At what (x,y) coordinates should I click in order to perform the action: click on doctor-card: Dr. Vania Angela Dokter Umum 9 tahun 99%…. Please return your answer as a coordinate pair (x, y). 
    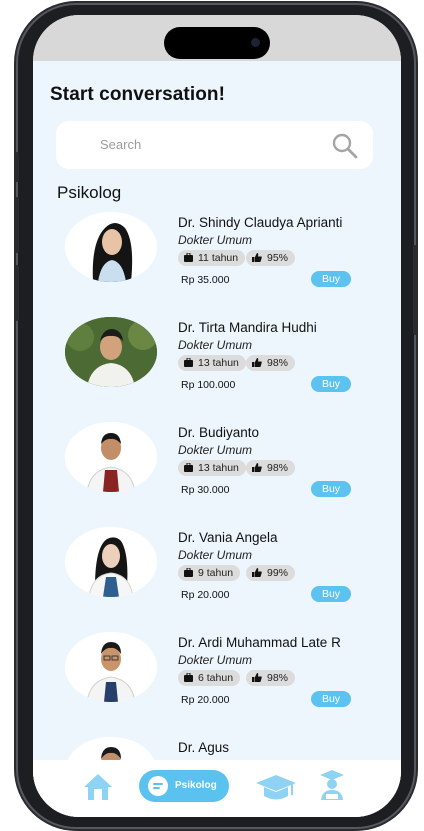
    Looking at the image, I should click on (217, 577).